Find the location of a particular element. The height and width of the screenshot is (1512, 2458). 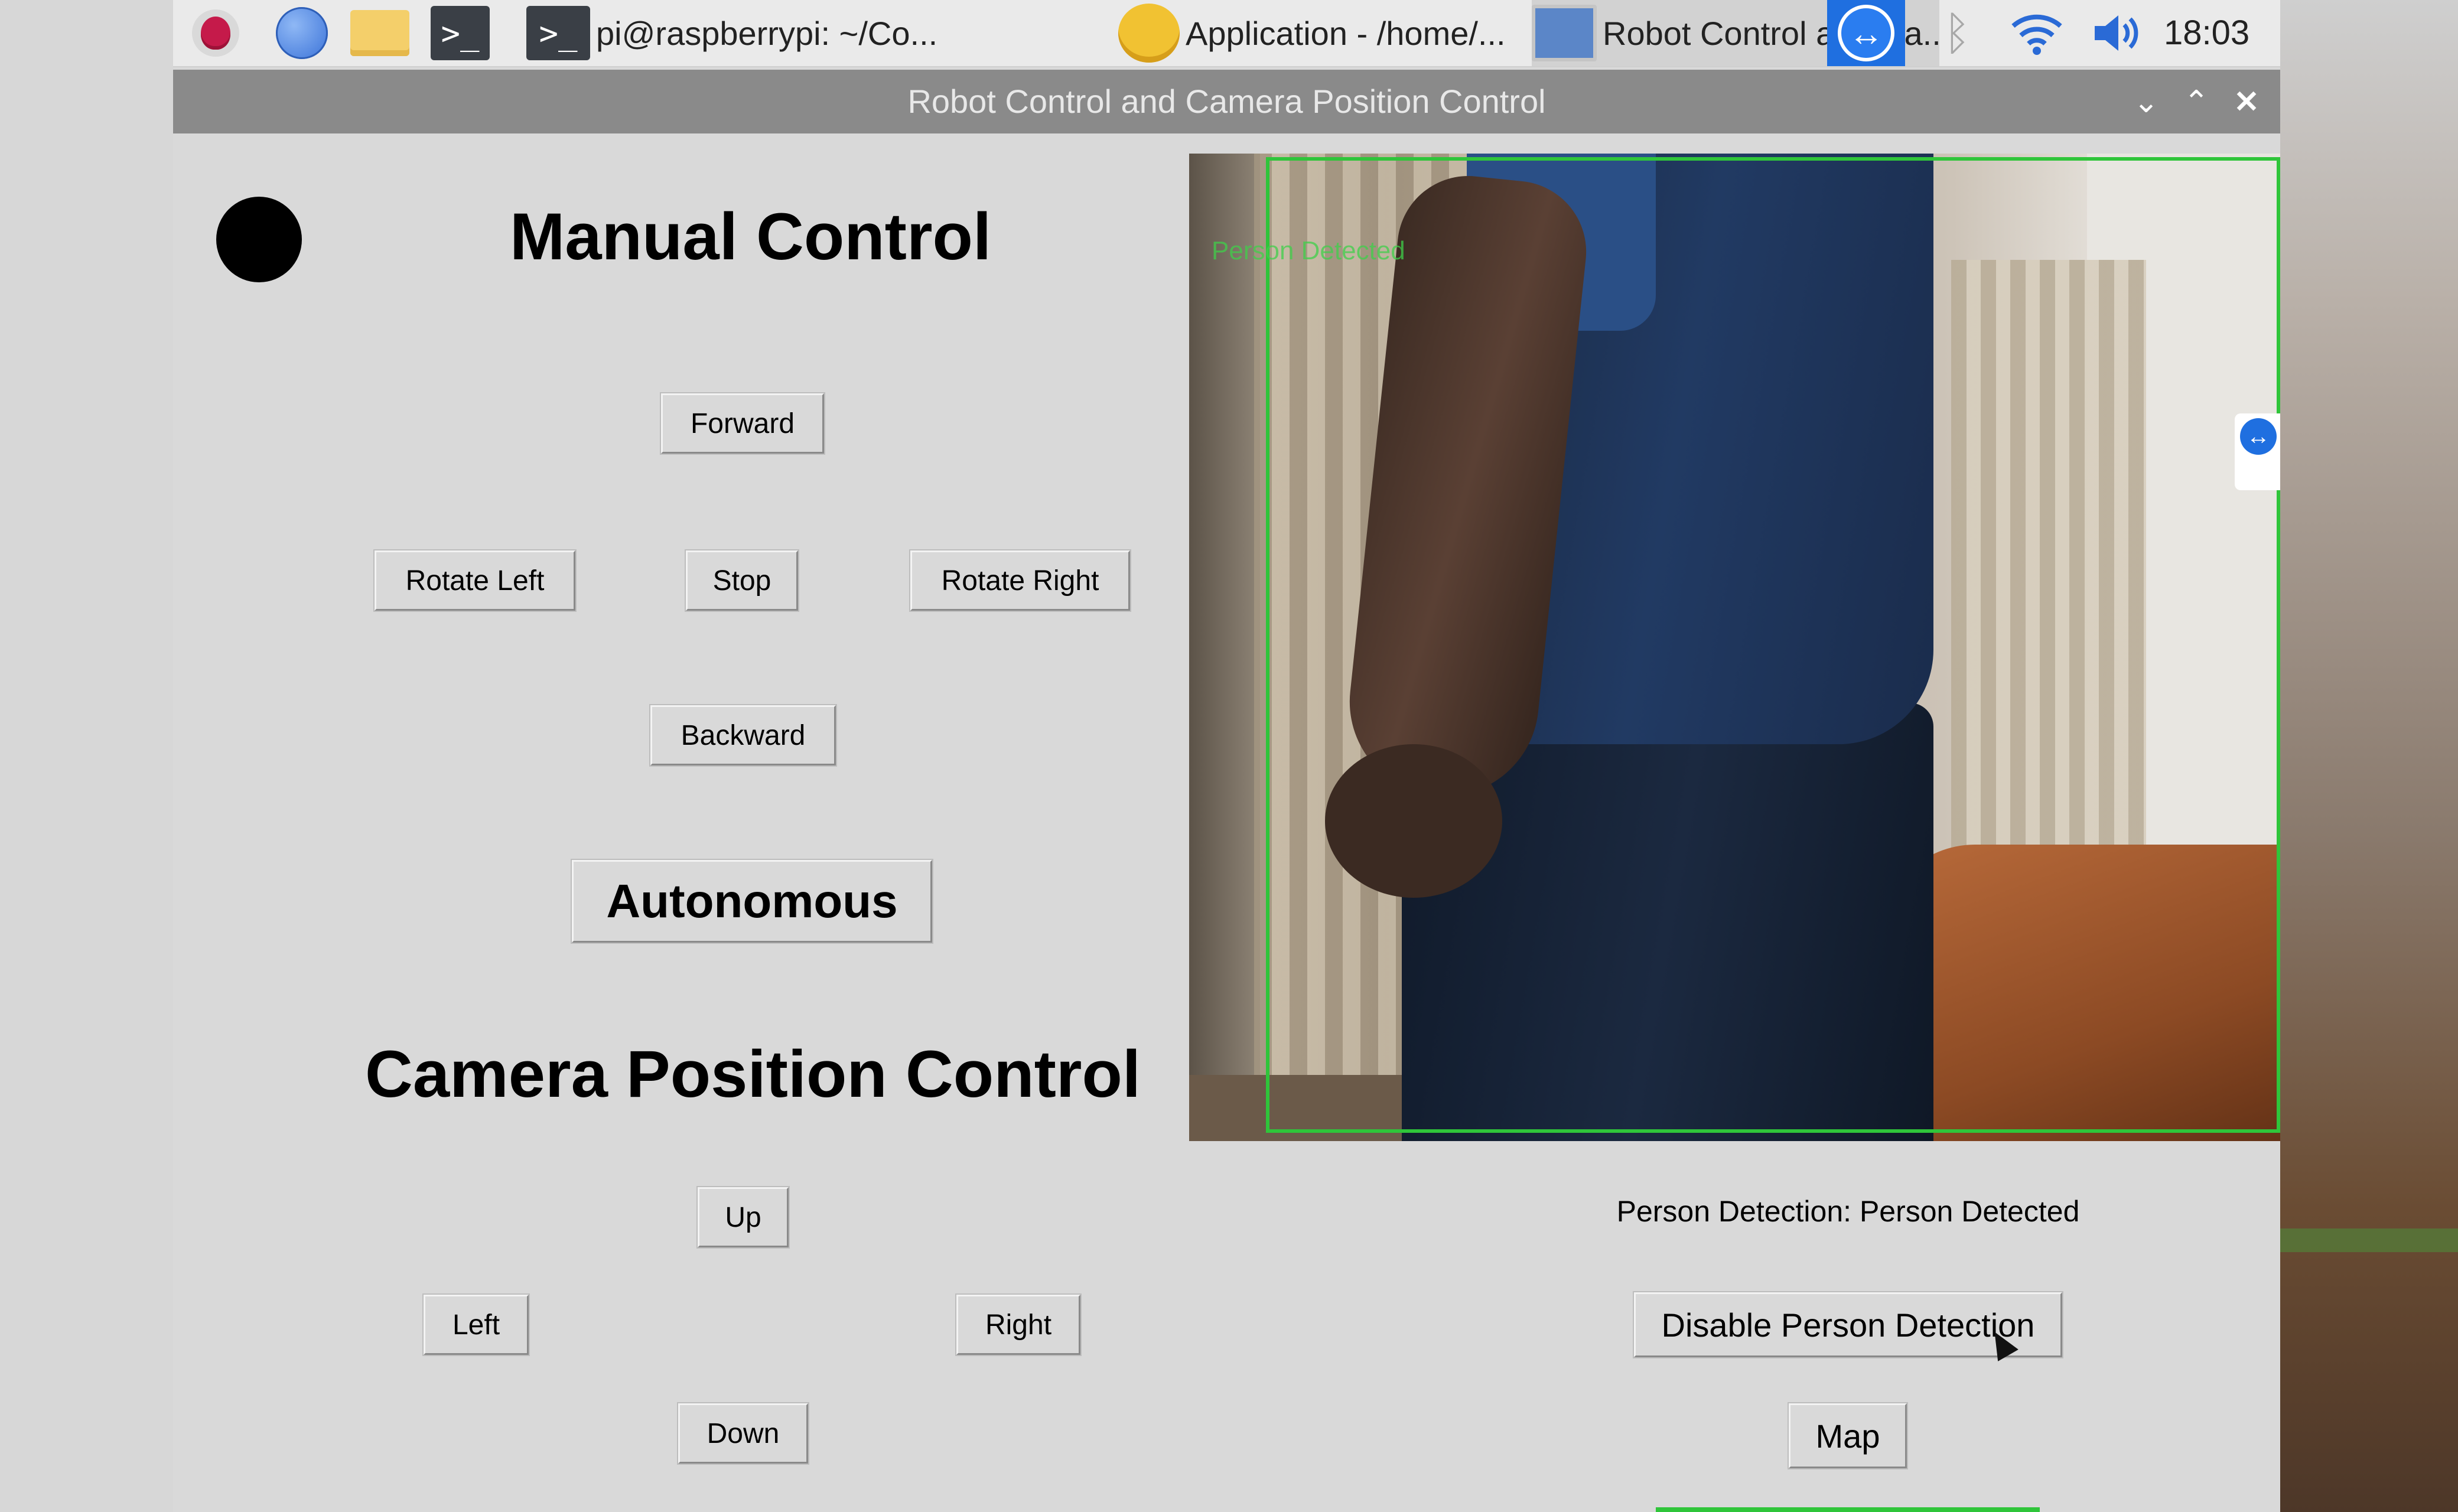

green-progress-line is located at coordinates (1848, 1509).